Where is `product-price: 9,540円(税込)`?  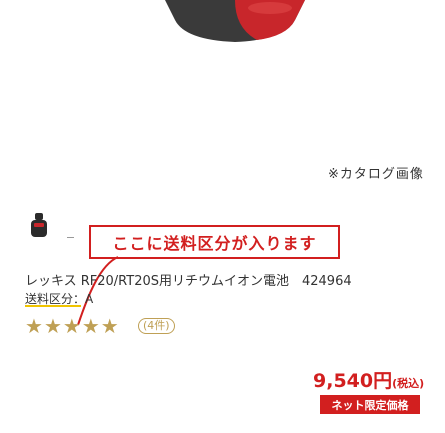
product-price: 9,540円(税込) is located at coordinates (368, 379).